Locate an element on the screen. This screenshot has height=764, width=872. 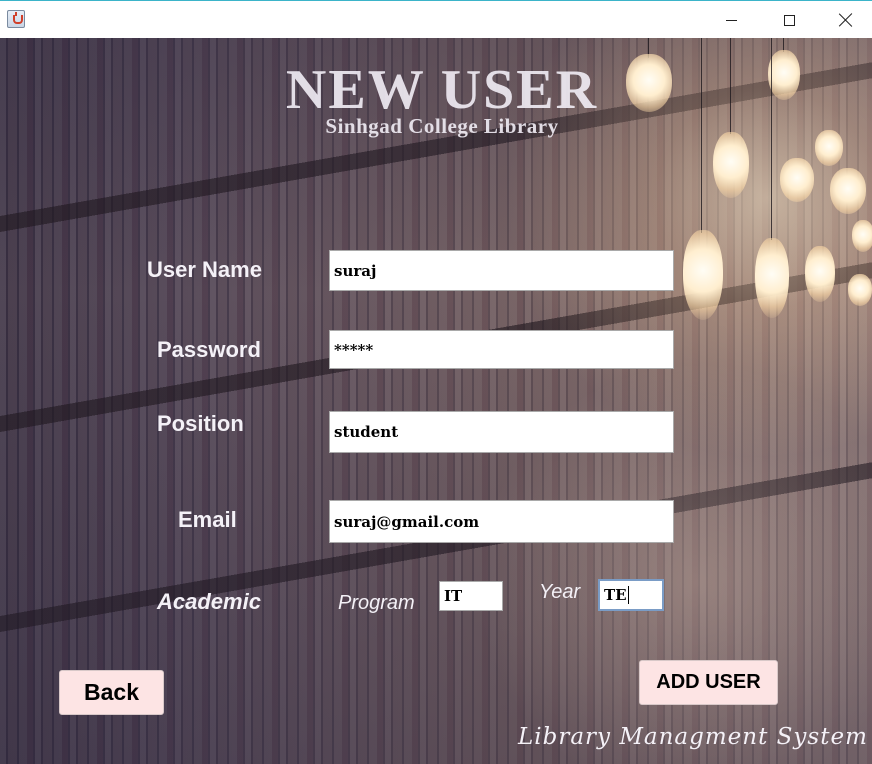
maximize-icon is located at coordinates (789, 20).